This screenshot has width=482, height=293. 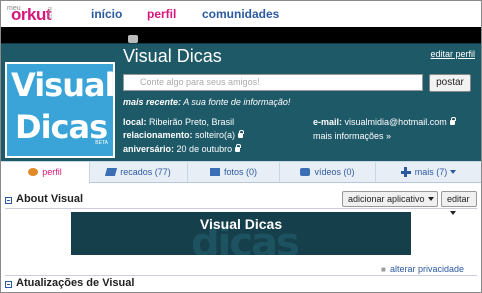 What do you see at coordinates (395, 122) in the screenshot?
I see `email-value: visualmidia@hotmail.com` at bounding box center [395, 122].